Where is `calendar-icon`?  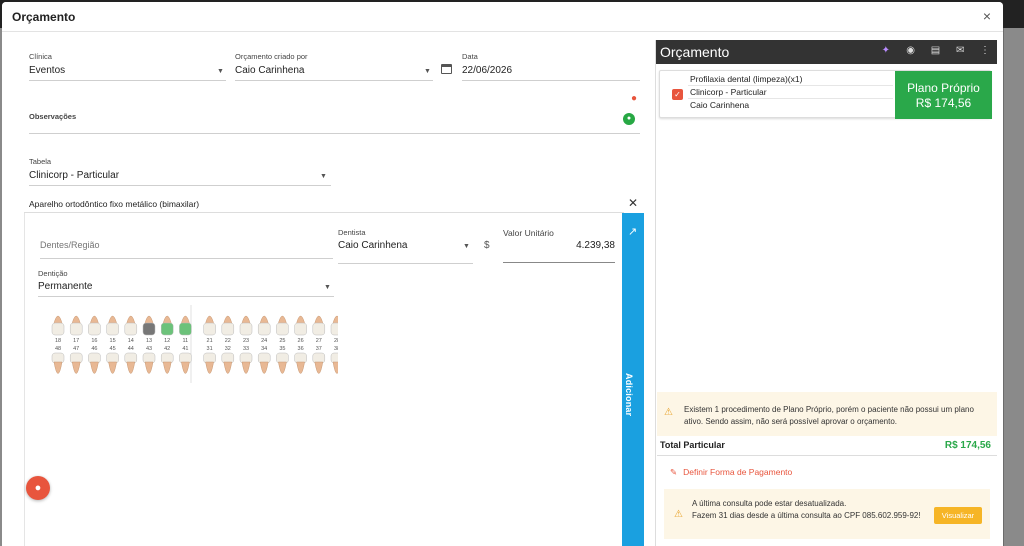 calendar-icon is located at coordinates (446, 69).